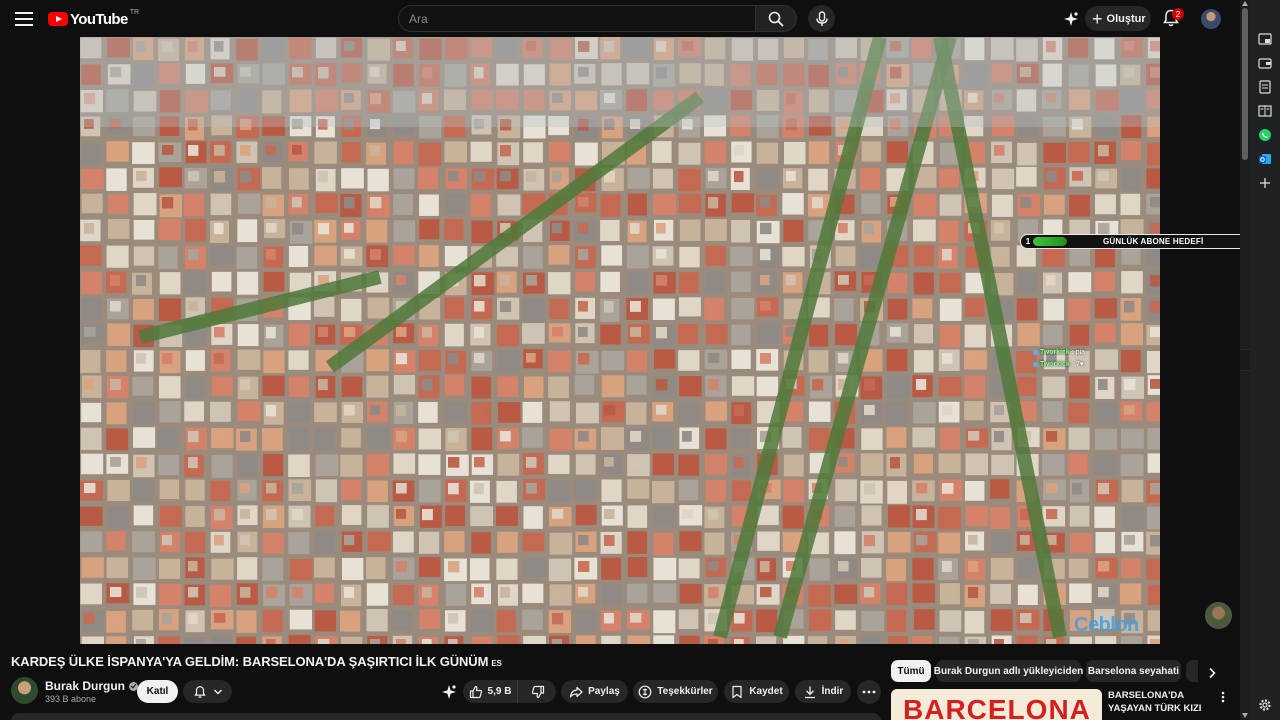  Describe the element at coordinates (1106, 625) in the screenshot. I see `video-watermark: Ceblon` at that location.